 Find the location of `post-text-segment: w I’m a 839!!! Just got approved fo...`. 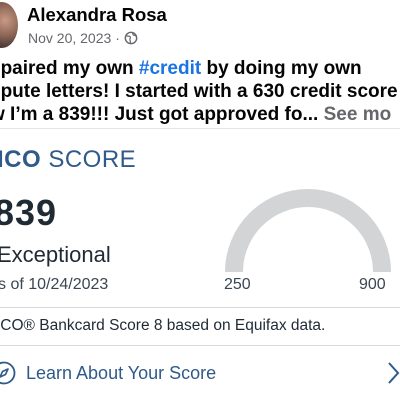

post-text-segment: w I’m a 839!!! Just got approved fo... is located at coordinates (159, 114).